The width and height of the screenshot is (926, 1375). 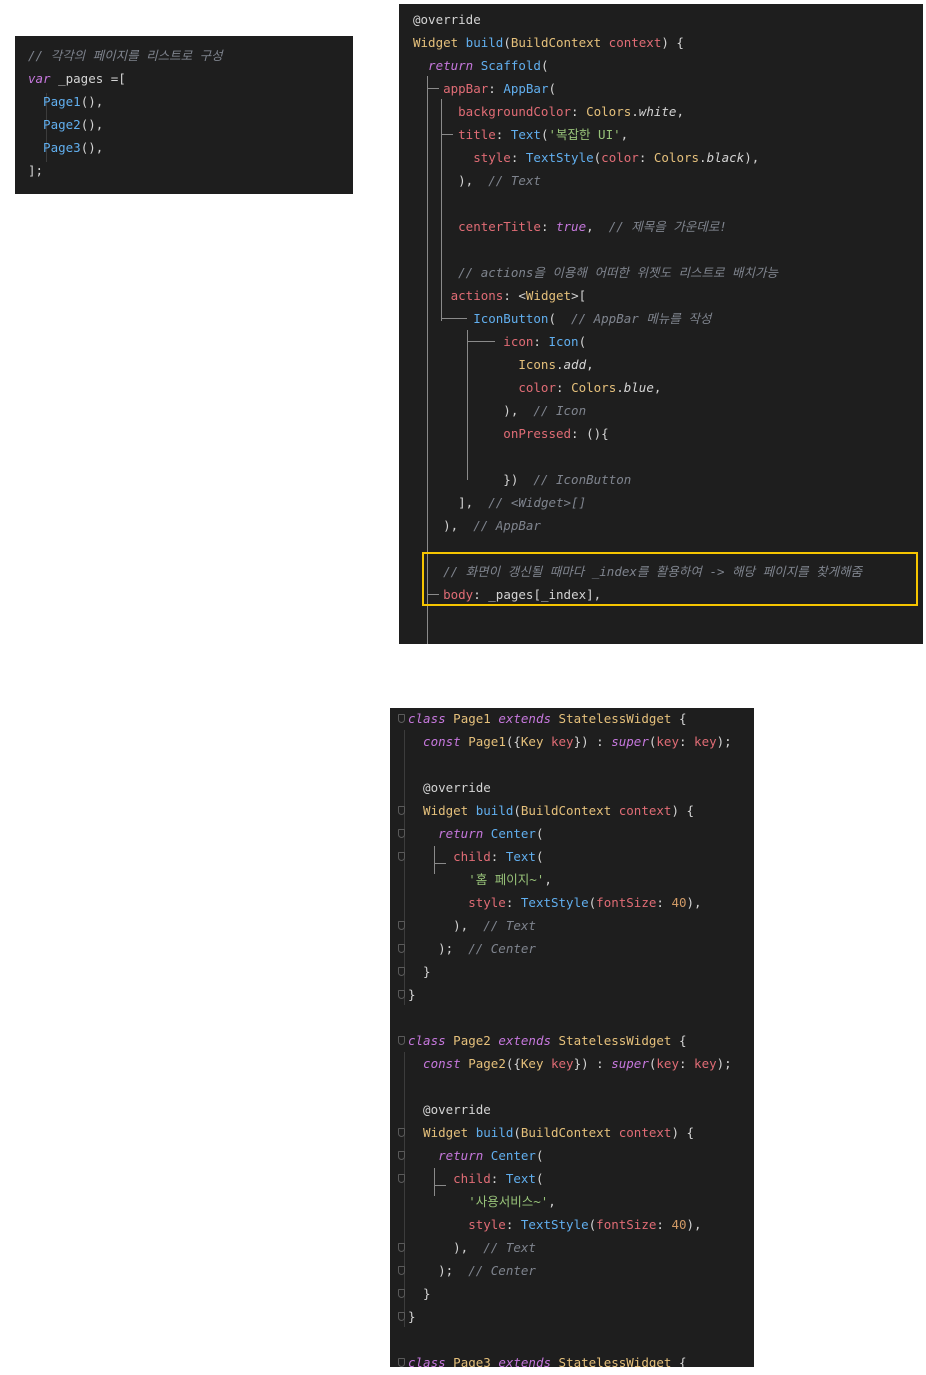 I want to click on code-token-prop: title, so click(x=454, y=134).